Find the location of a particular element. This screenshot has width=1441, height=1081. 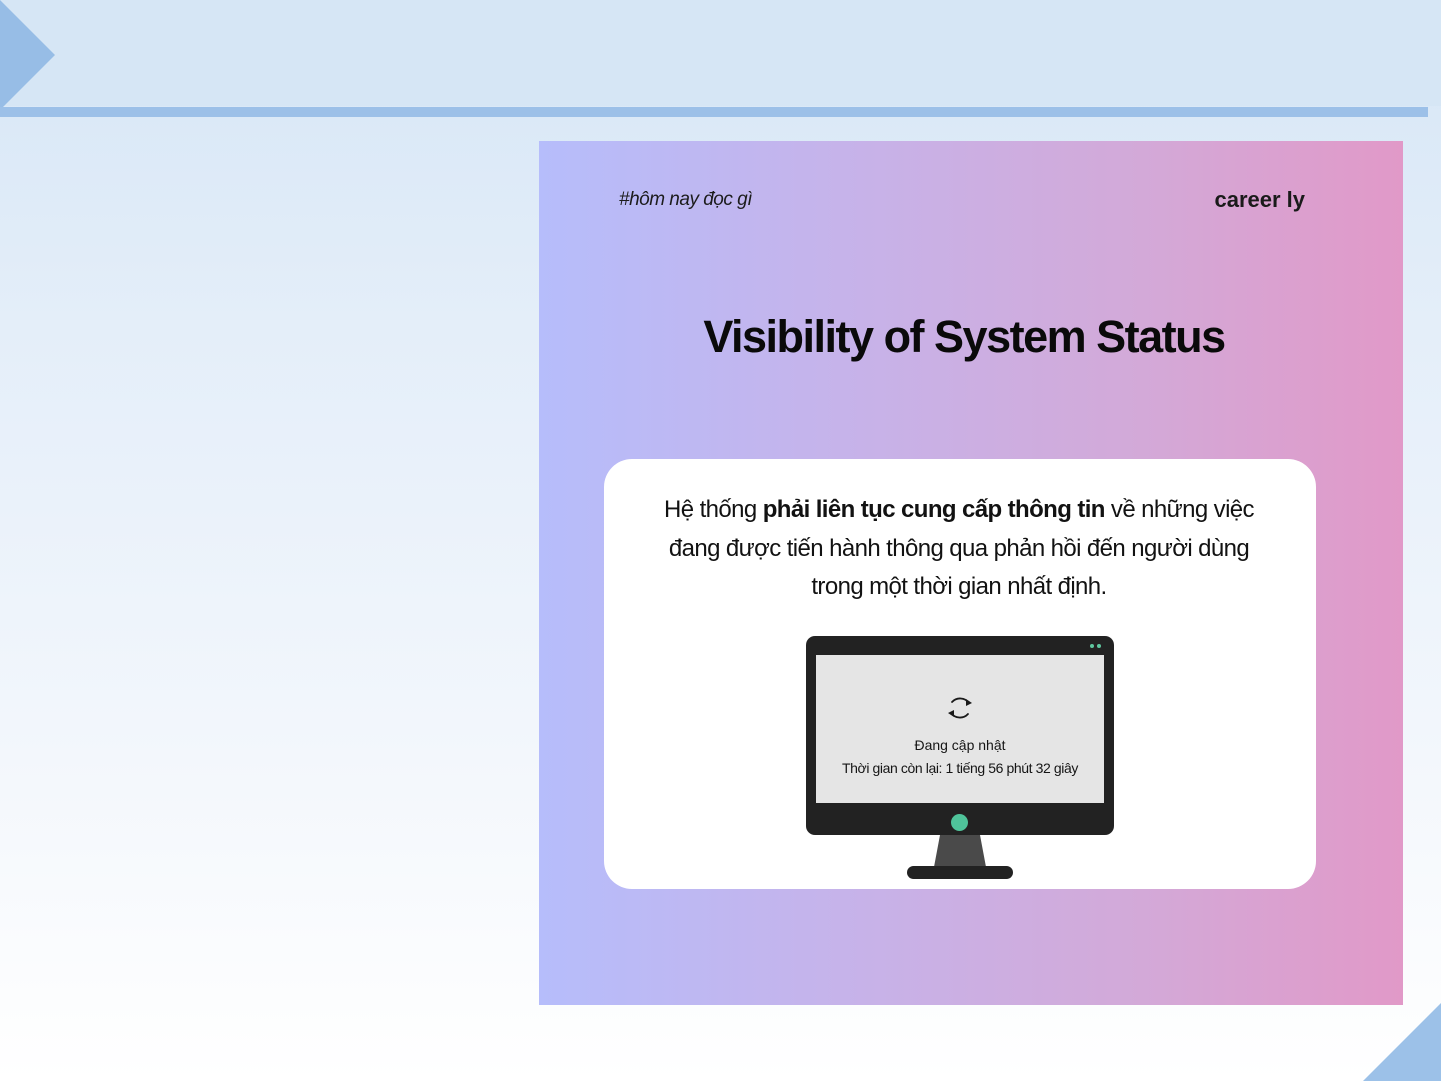

arrow-decoration is located at coordinates (27, 55).